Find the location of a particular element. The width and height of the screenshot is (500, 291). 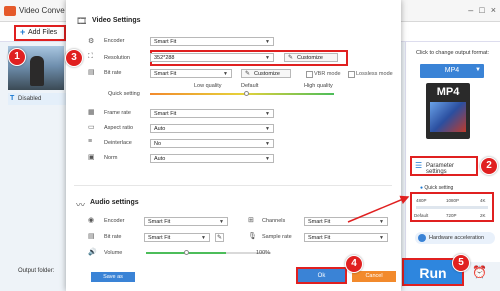

volume-icon: 🔊 is located at coordinates (92, 252).